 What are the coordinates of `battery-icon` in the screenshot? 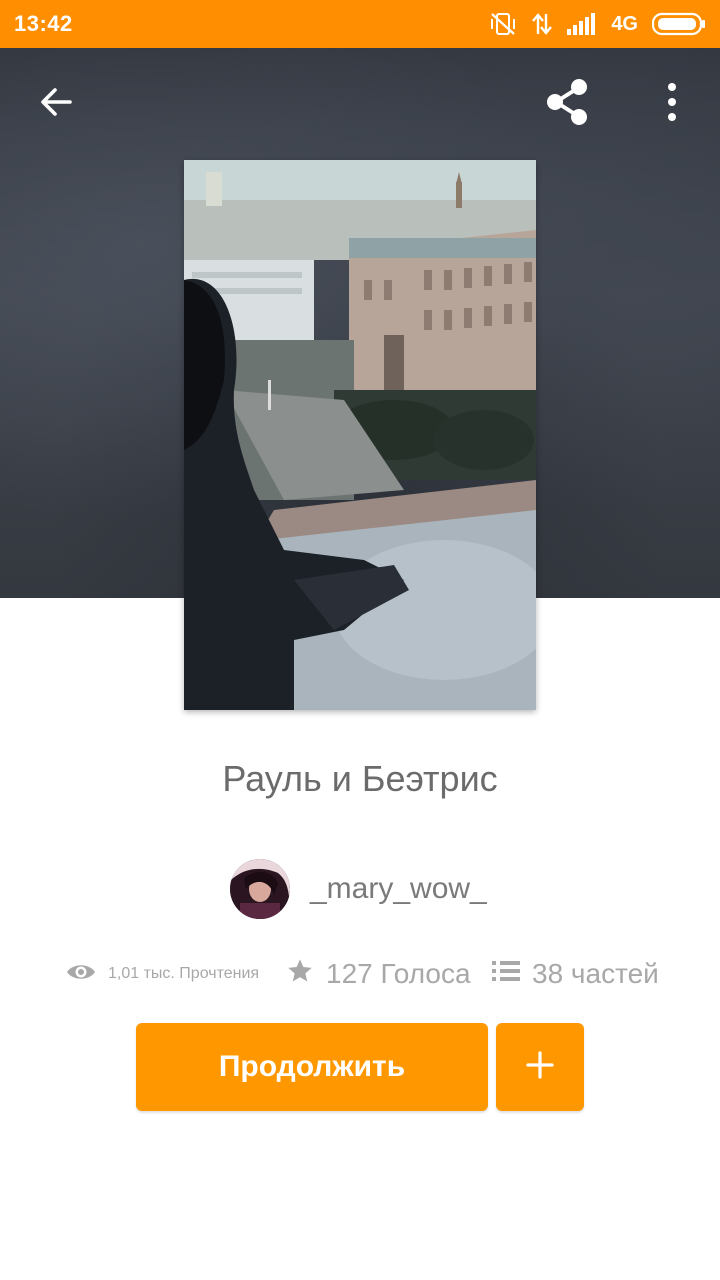 It's located at (679, 24).